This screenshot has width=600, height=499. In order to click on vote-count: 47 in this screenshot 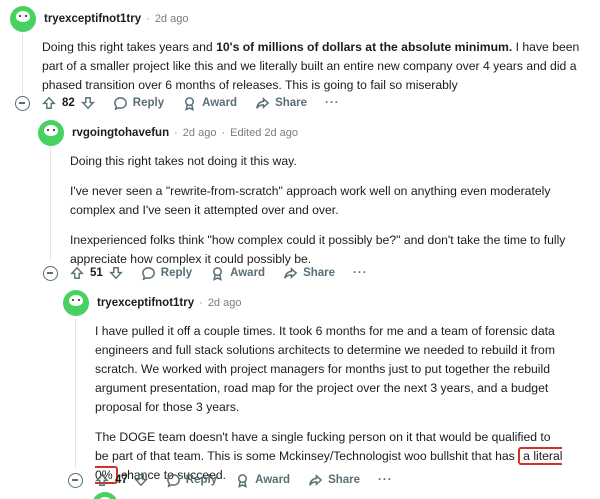, I will do `click(121, 480)`.